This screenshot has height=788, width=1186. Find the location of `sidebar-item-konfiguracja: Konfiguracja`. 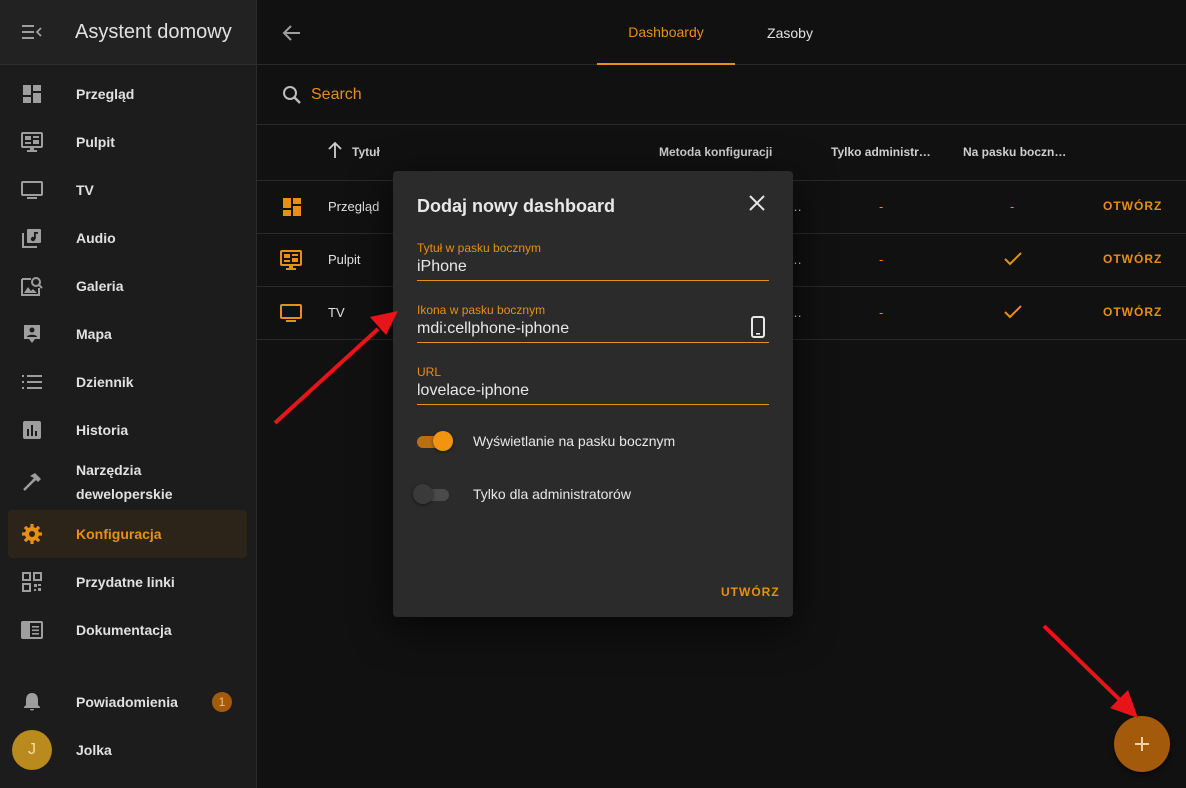

sidebar-item-konfiguracja: Konfiguracja is located at coordinates (127, 534).